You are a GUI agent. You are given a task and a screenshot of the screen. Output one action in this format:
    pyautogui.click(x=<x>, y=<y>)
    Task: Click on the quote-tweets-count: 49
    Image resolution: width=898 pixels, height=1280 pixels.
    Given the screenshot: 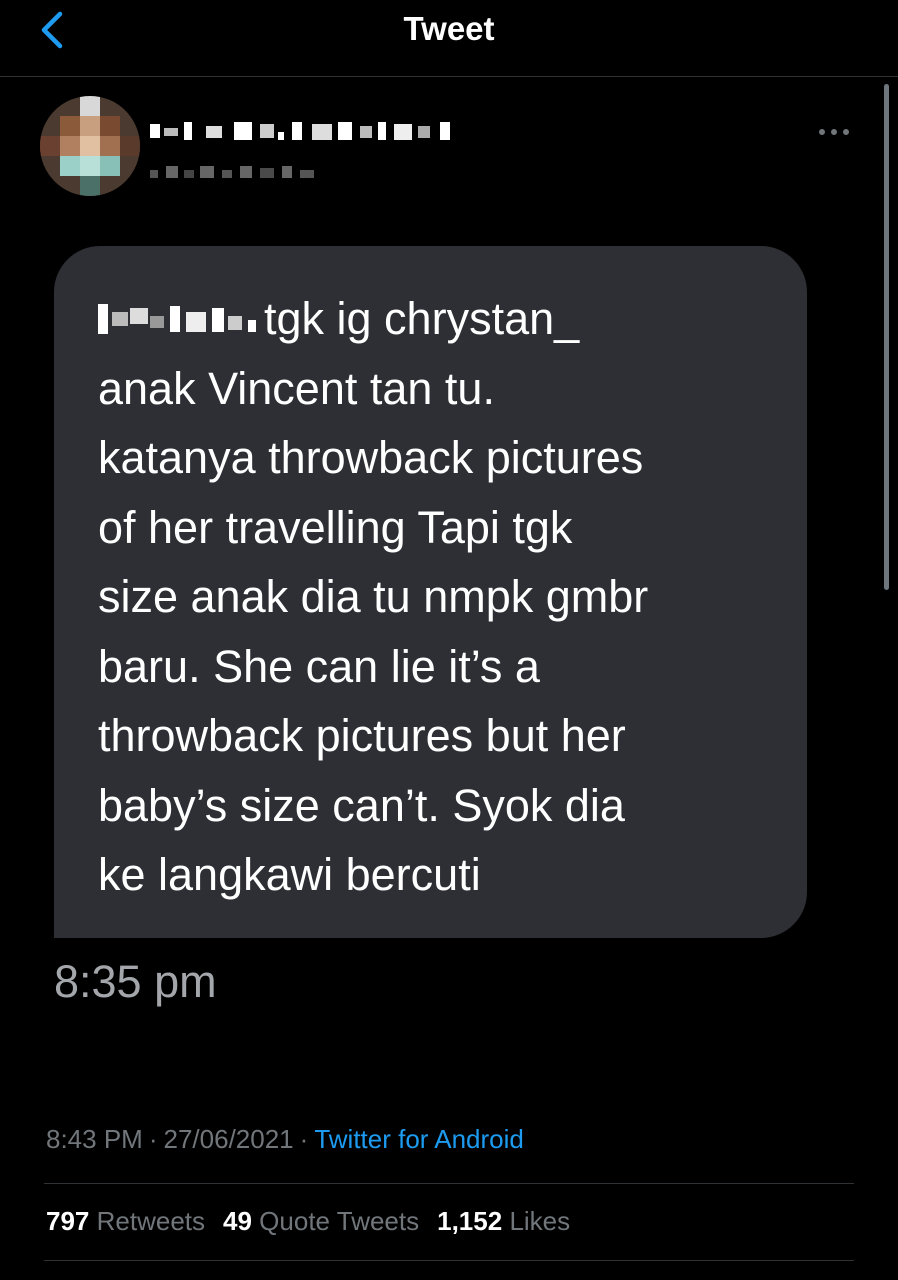 What is the action you would take?
    pyautogui.click(x=237, y=1221)
    